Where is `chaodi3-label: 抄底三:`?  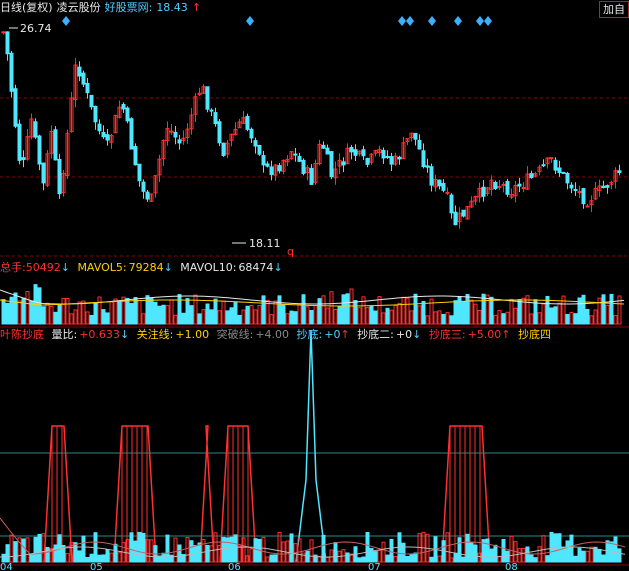 chaodi3-label: 抄底三: is located at coordinates (447, 334).